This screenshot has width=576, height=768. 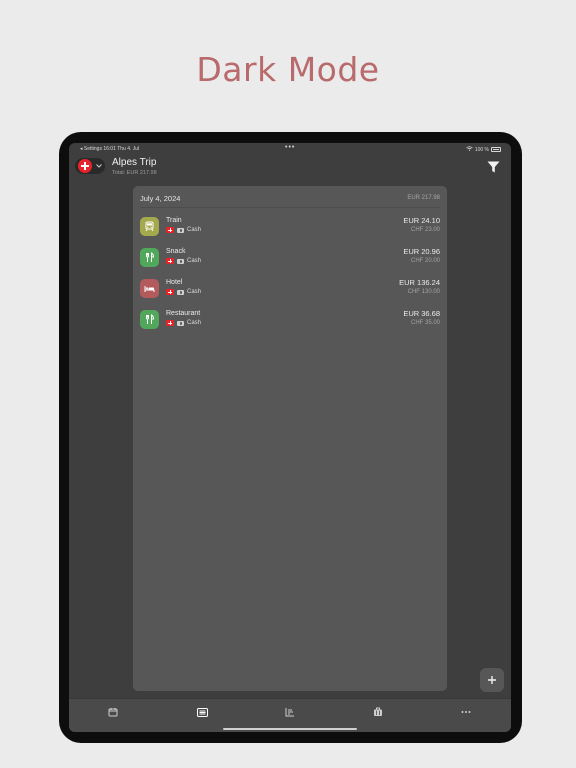 I want to click on tab-more, so click(x=466, y=712).